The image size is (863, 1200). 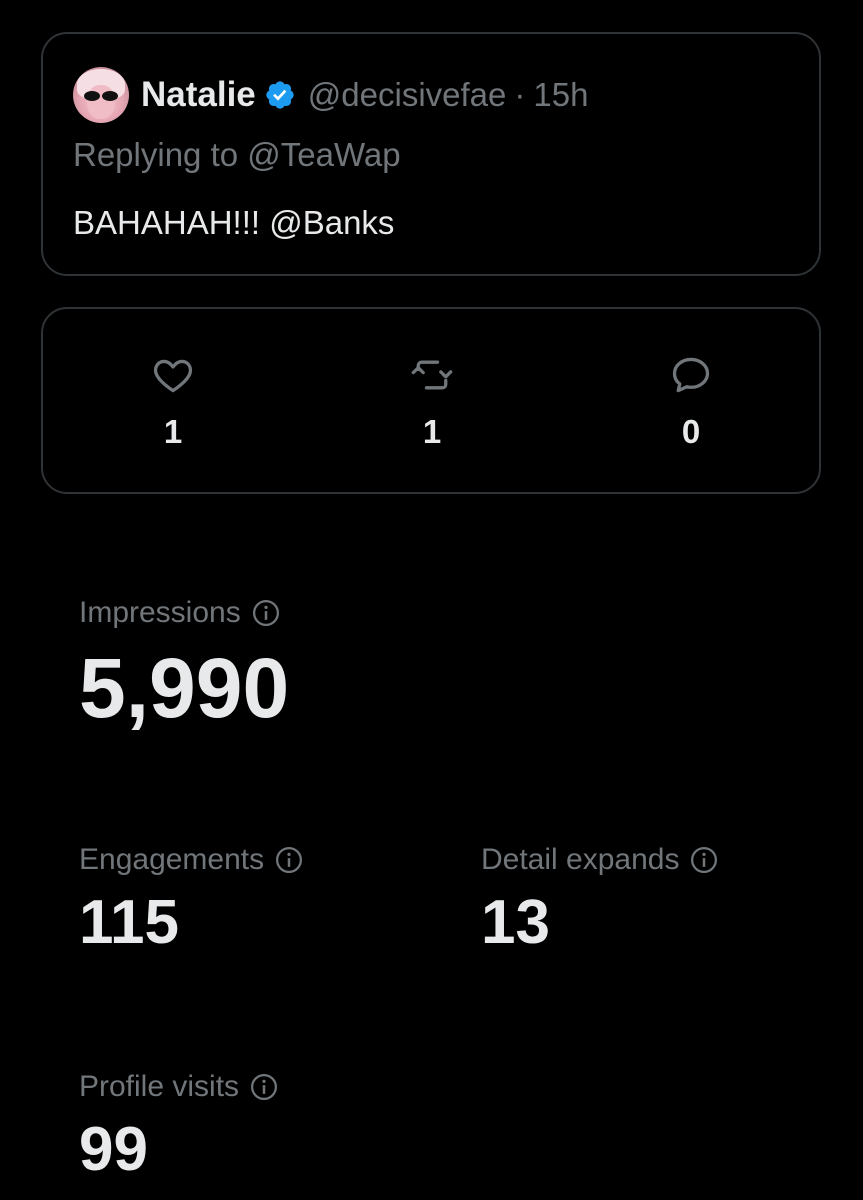 What do you see at coordinates (691, 431) in the screenshot?
I see `replies-count: 0` at bounding box center [691, 431].